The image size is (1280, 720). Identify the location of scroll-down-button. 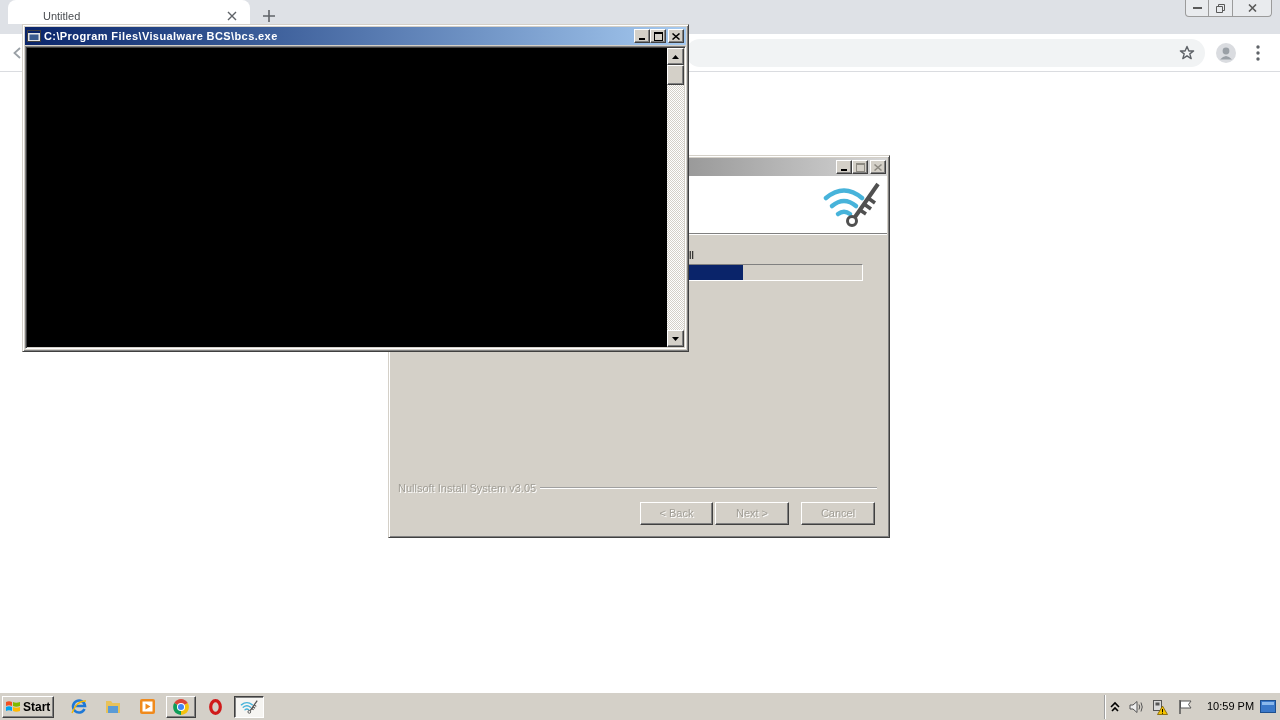
(675, 338).